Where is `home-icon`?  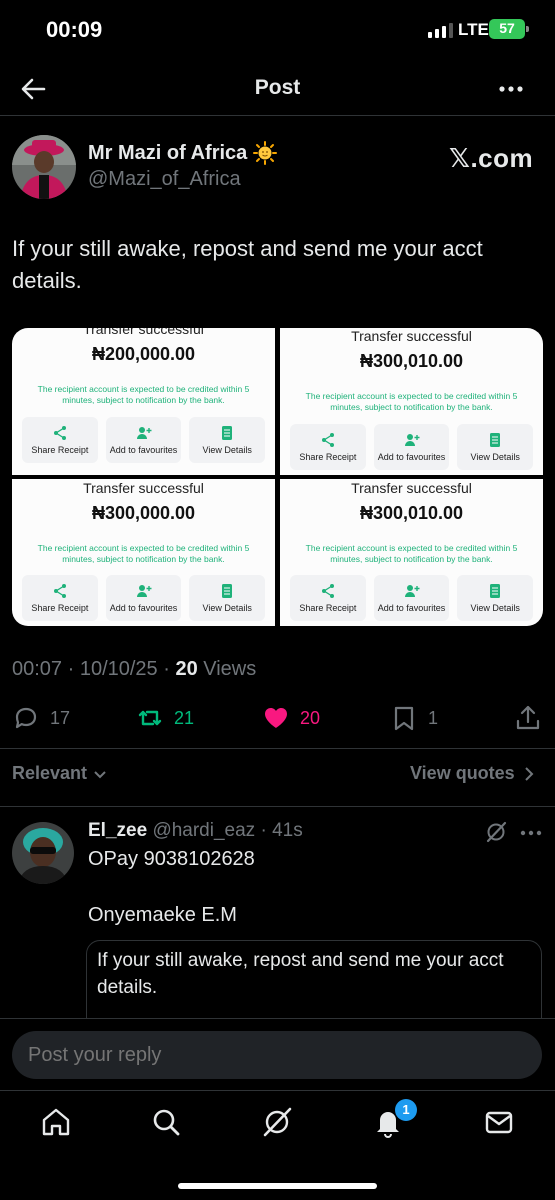 home-icon is located at coordinates (56, 1122).